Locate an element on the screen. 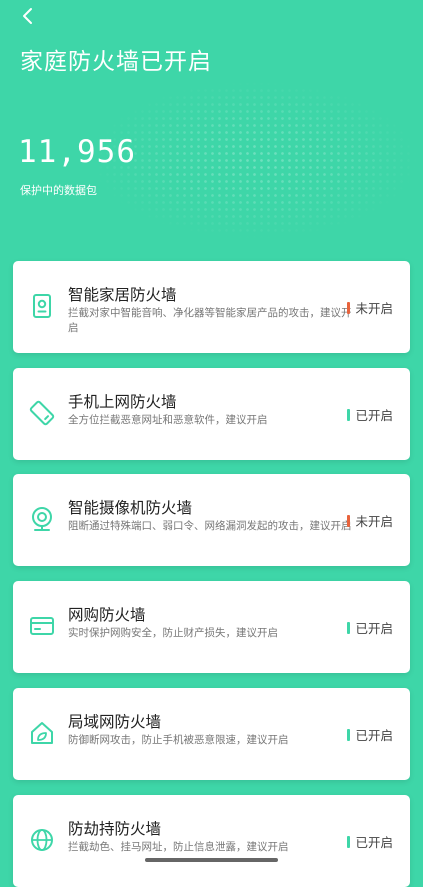 The height and width of the screenshot is (887, 423). smart-home-device-icon is located at coordinates (42, 306).